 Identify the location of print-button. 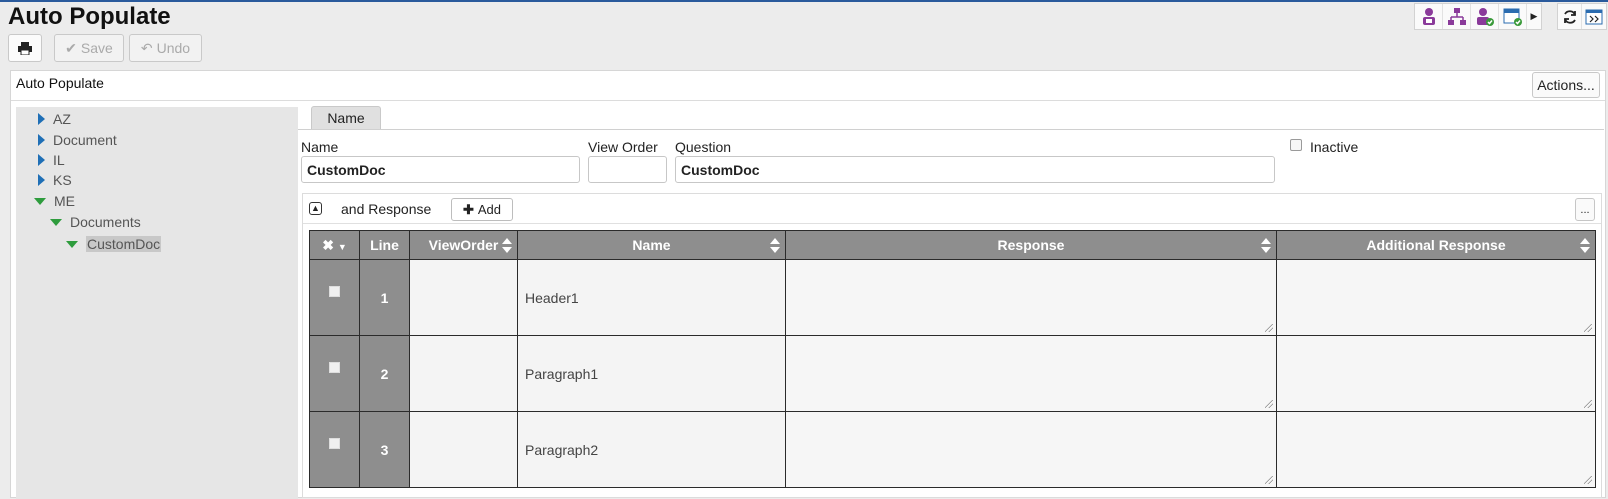
(25, 48).